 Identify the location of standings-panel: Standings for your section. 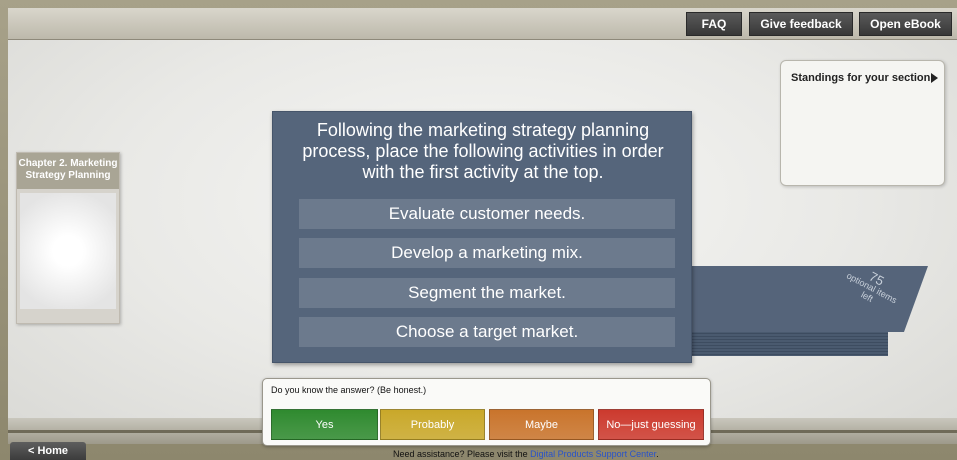
(862, 123).